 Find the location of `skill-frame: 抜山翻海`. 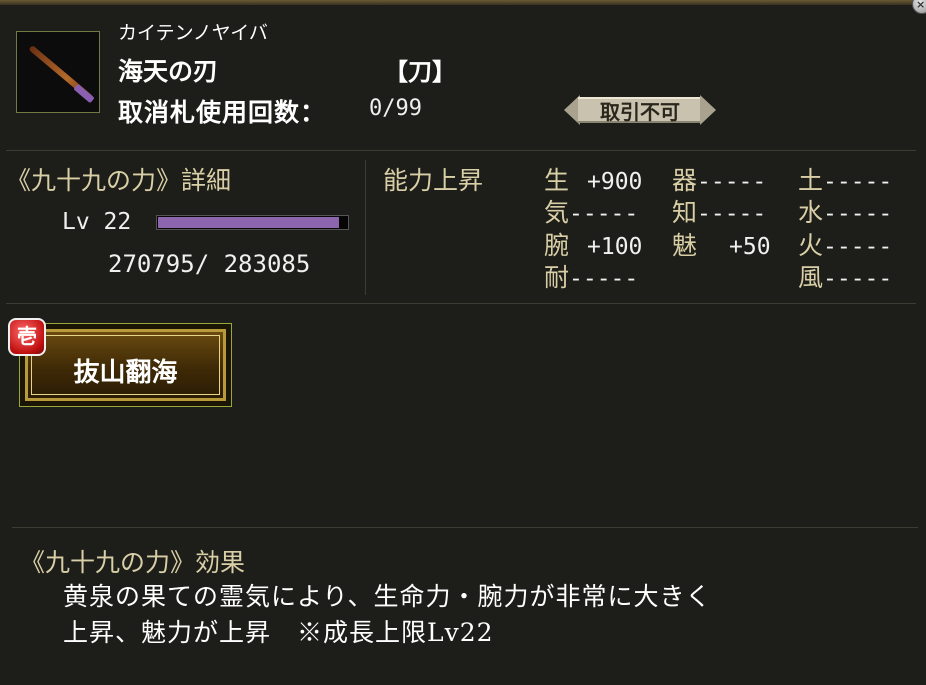

skill-frame: 抜山翻海 is located at coordinates (125, 365).